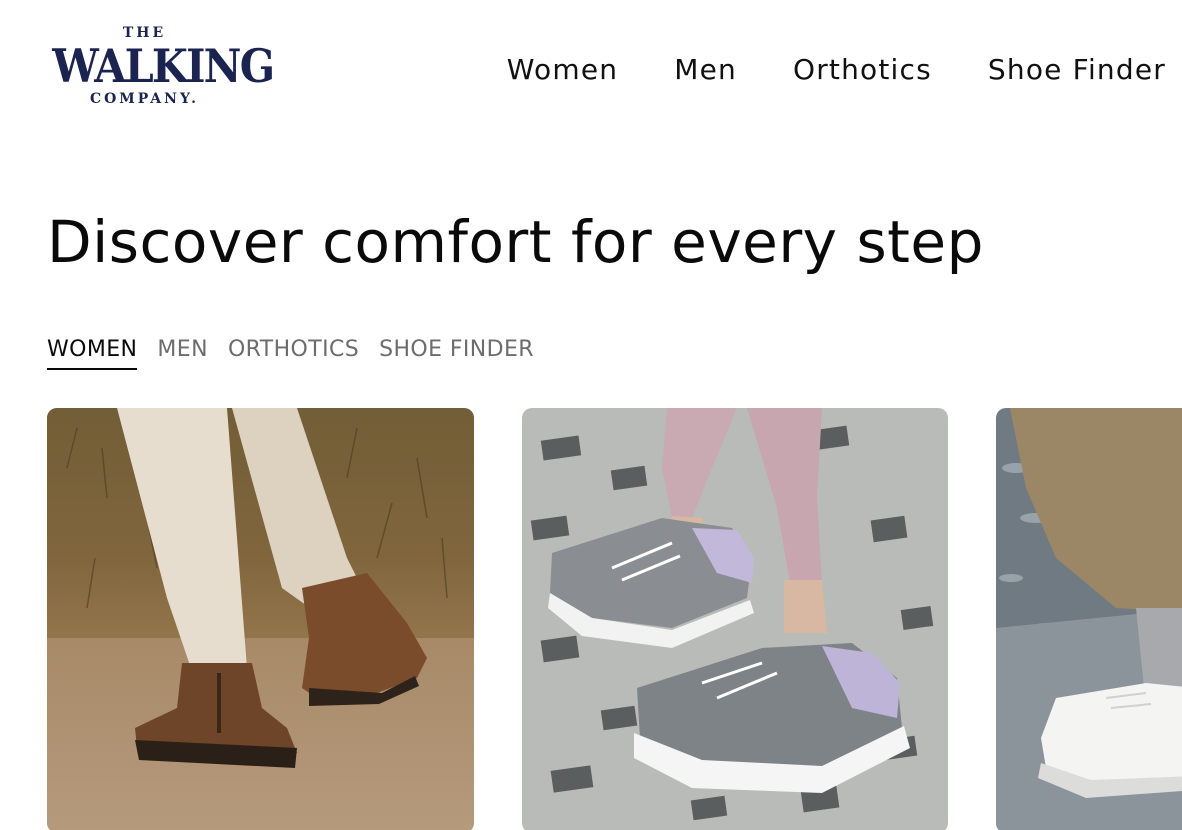  I want to click on page-headline: Discover comfort for every step, so click(515, 242).